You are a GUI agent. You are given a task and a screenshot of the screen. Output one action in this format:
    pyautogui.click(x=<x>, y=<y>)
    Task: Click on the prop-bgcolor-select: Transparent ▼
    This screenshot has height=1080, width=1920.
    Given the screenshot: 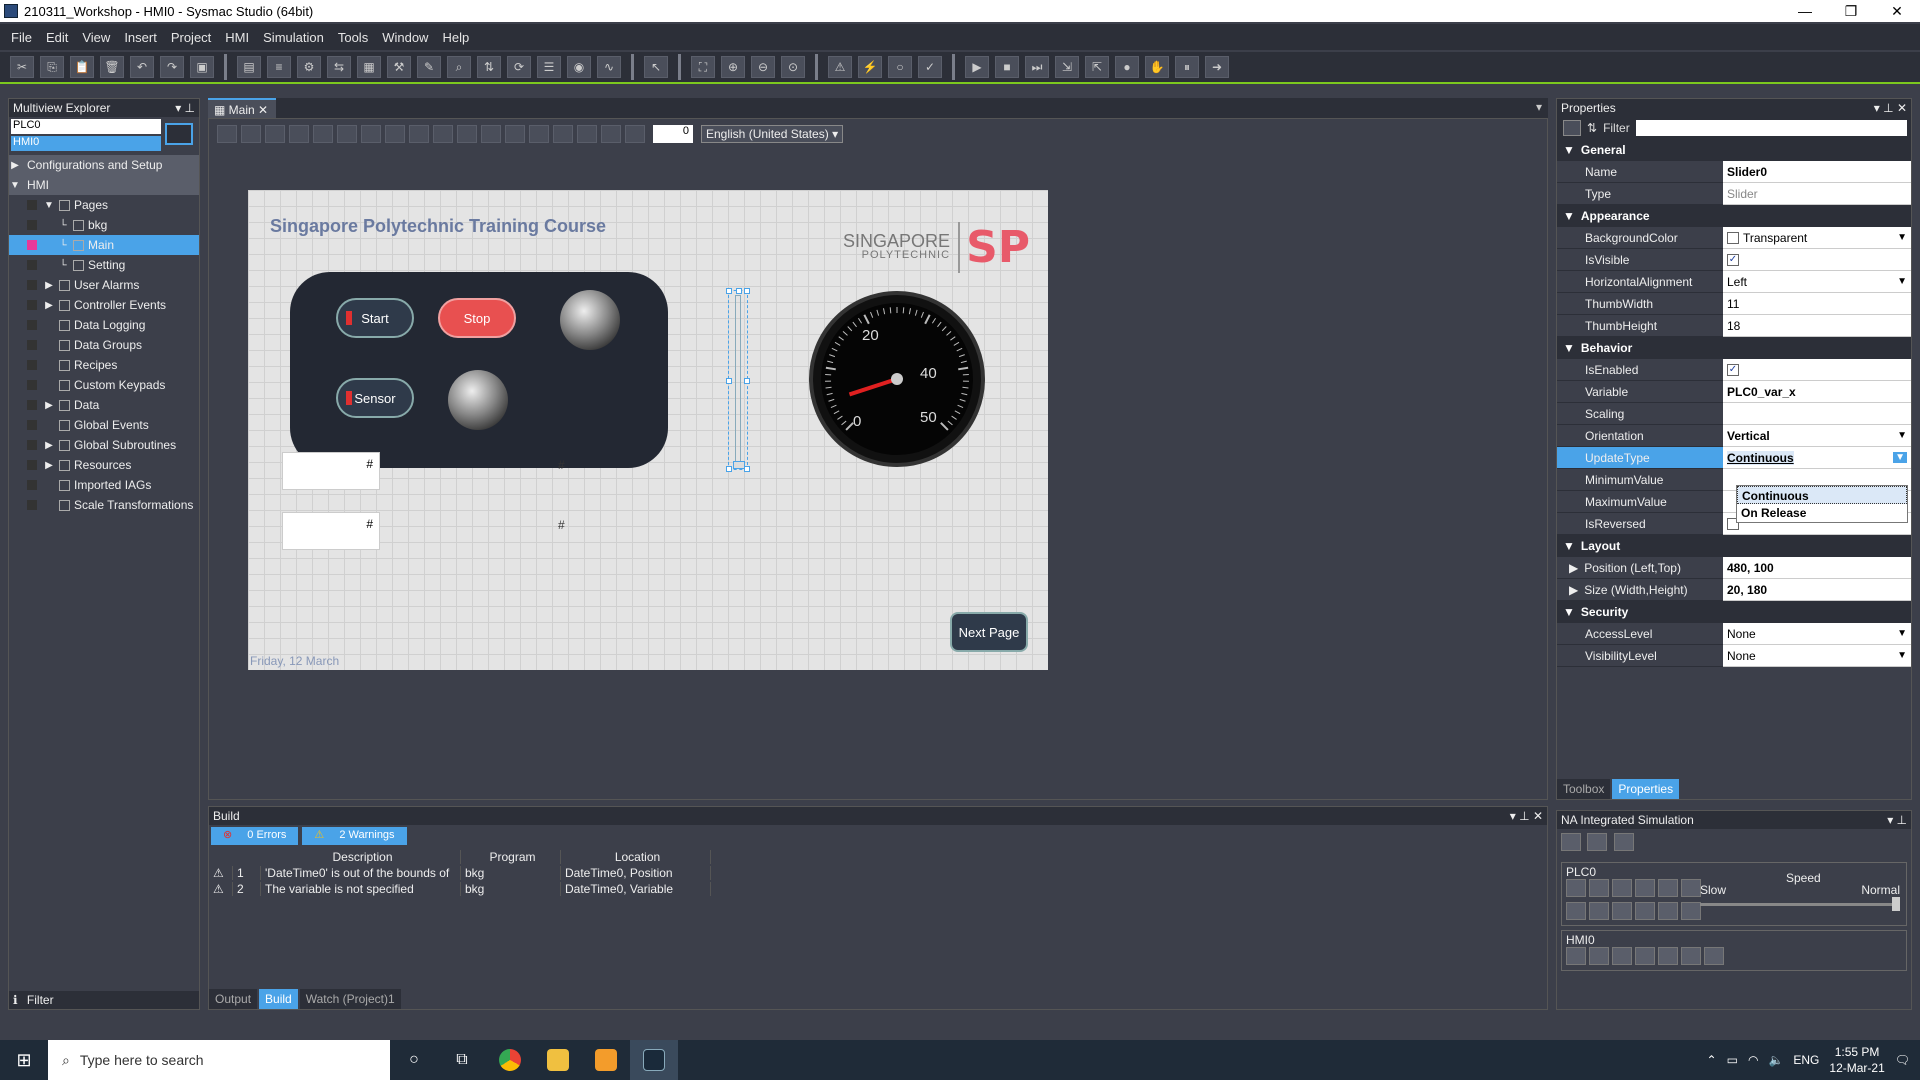 What is the action you would take?
    pyautogui.click(x=1817, y=238)
    